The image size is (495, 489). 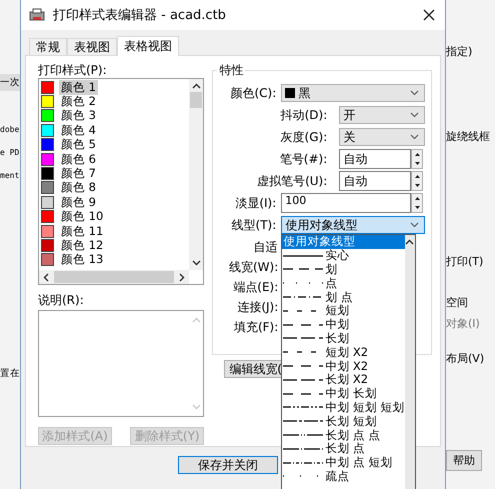 I want to click on background-text: dobe, so click(x=10, y=130).